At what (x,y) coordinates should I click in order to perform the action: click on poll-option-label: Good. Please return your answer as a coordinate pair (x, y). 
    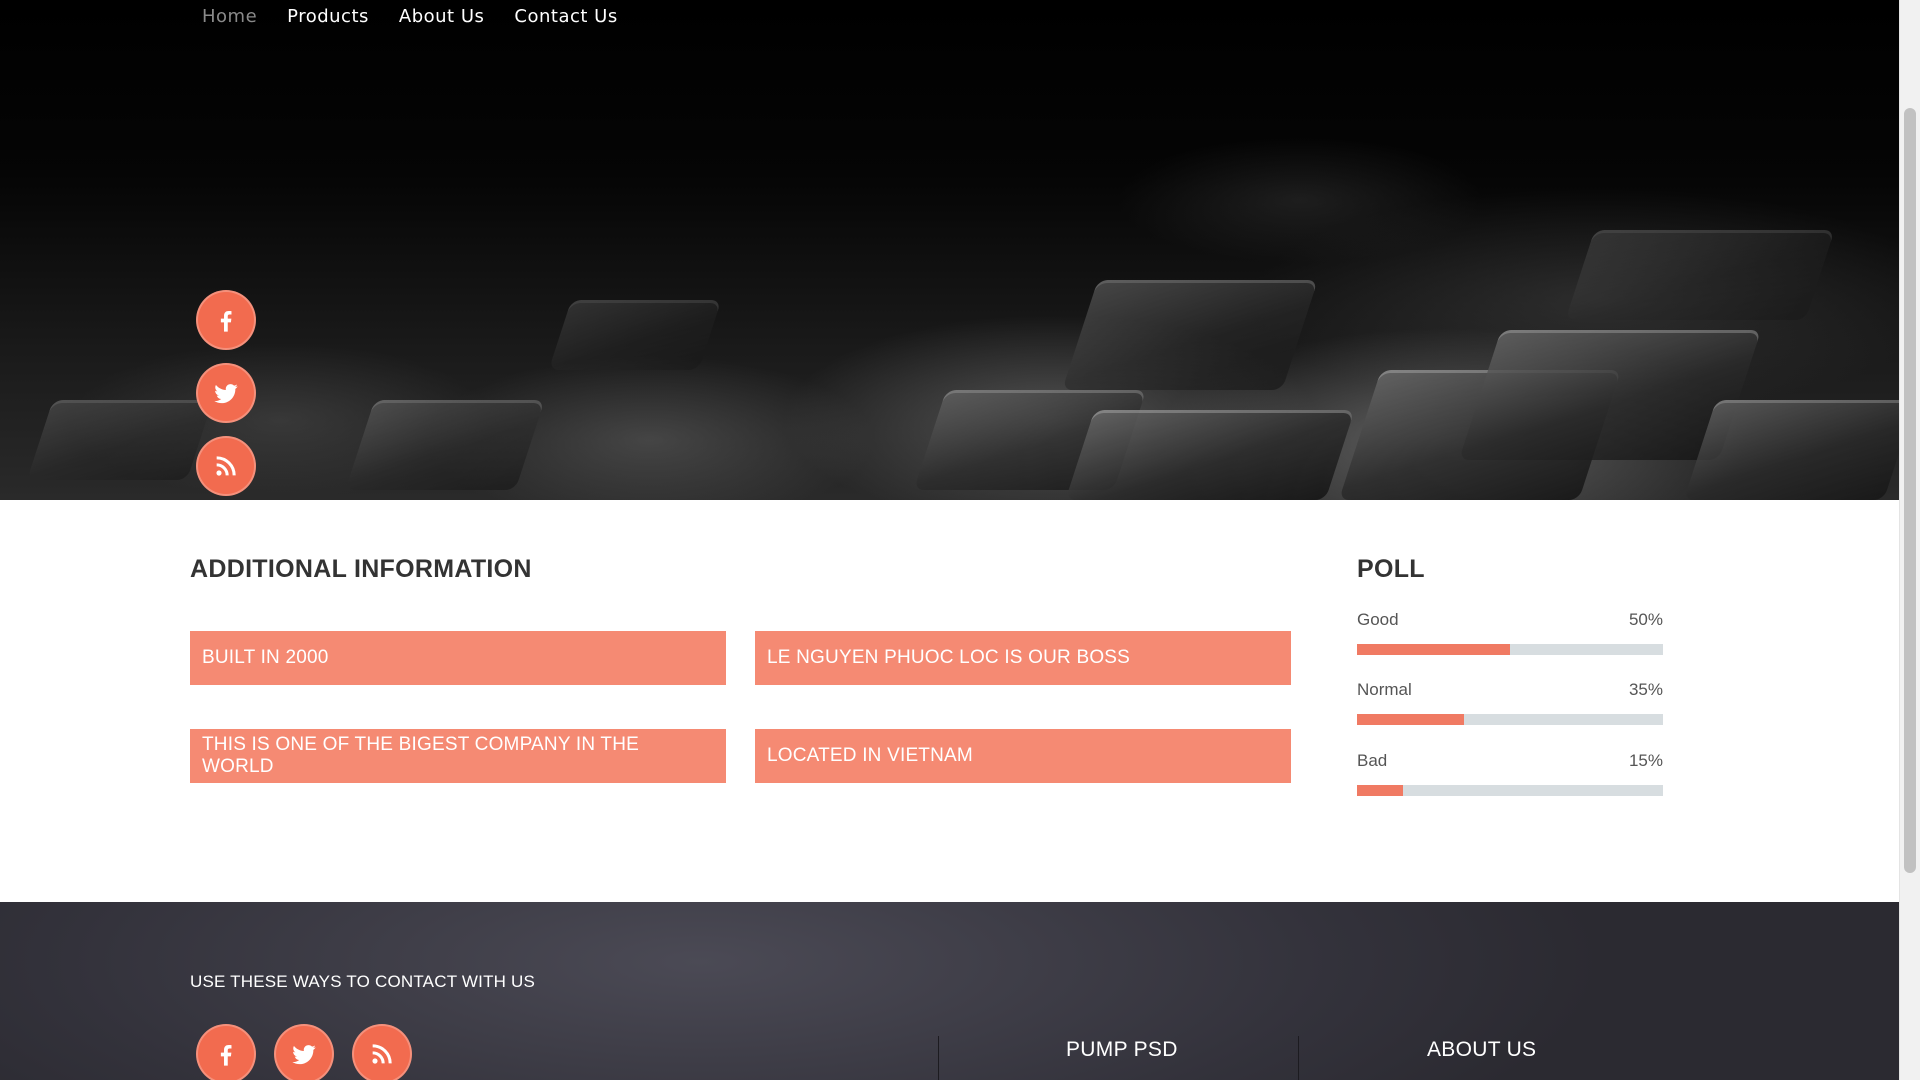
    Looking at the image, I should click on (1378, 619).